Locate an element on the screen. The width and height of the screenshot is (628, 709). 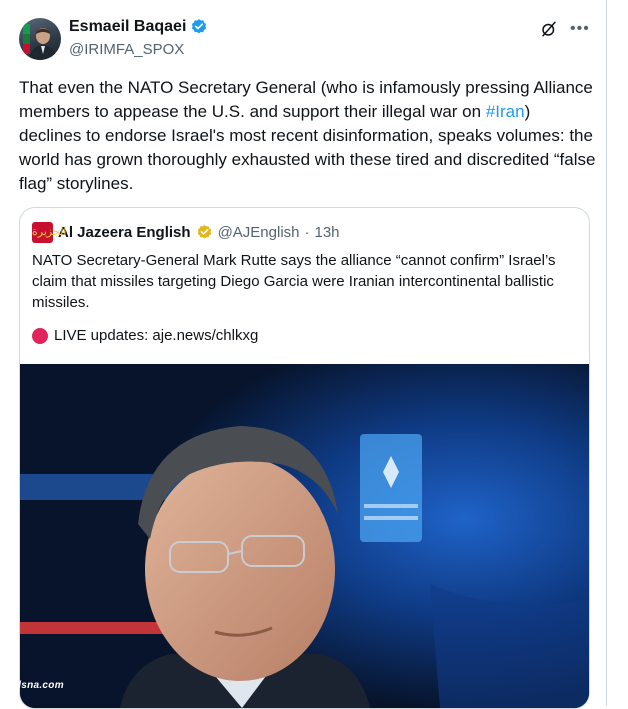
avatar is located at coordinates (40, 39).